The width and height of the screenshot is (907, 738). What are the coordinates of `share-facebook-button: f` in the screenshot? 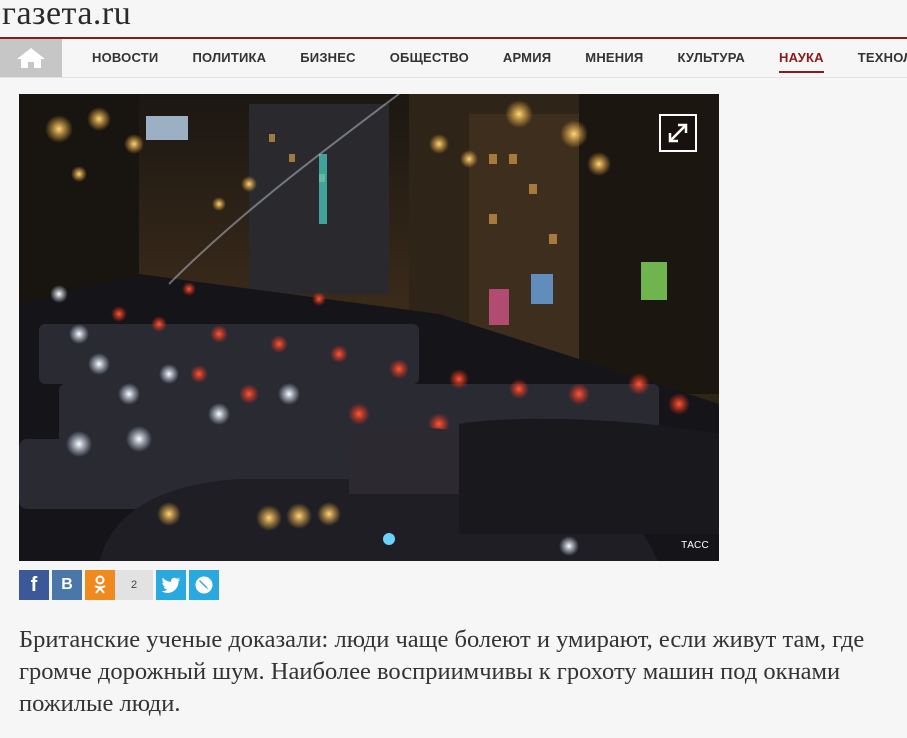 It's located at (34, 585).